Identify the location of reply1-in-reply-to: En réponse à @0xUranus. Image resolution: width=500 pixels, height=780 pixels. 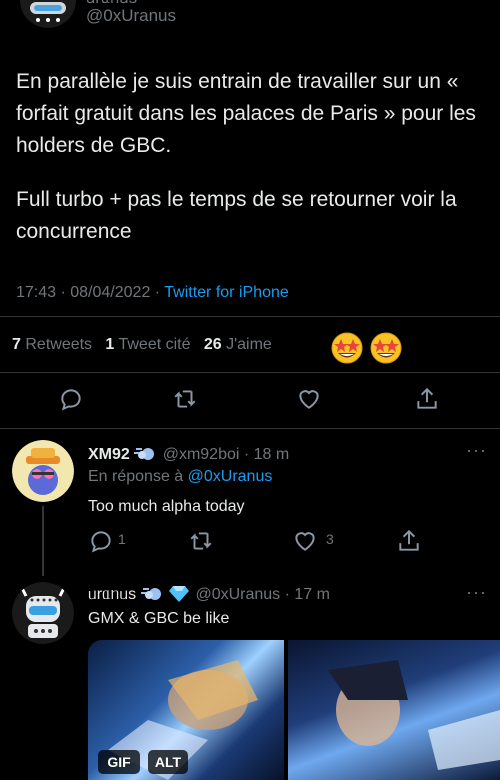
(180, 476).